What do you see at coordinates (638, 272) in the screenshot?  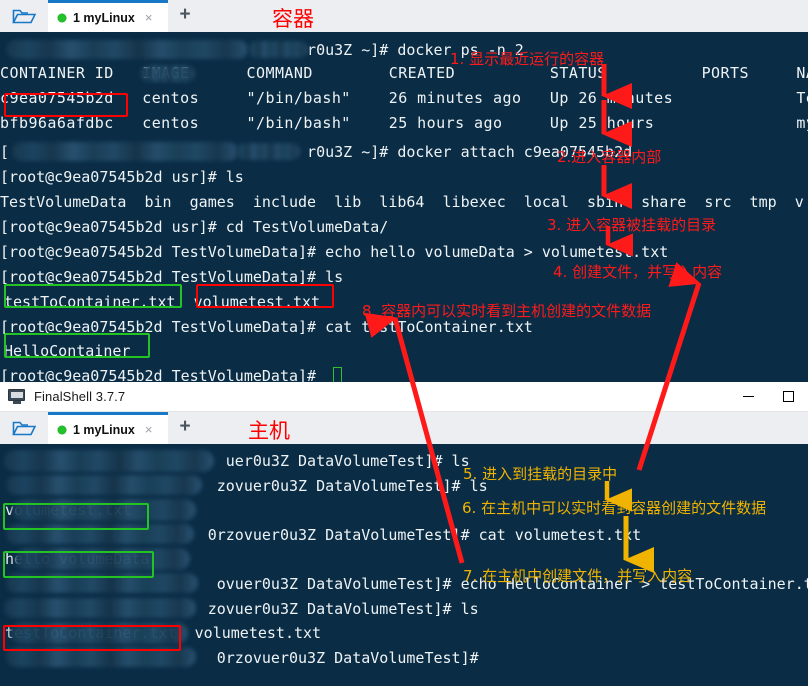 I see `annotation-4: 4. 创建文件，并写入内容` at bounding box center [638, 272].